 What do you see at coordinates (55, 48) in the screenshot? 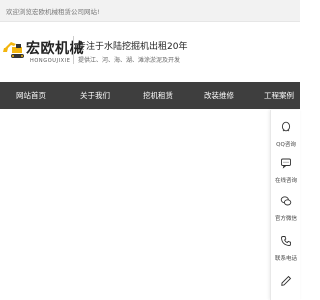
I see `brand-name: 宏欧机械` at bounding box center [55, 48].